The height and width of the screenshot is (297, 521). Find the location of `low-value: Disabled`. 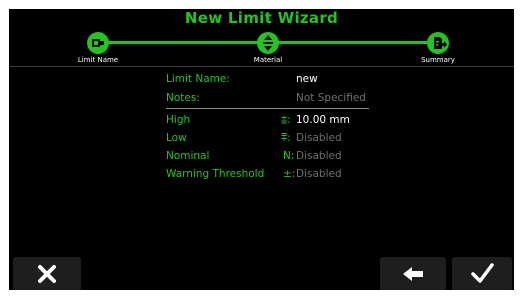

low-value: Disabled is located at coordinates (319, 138).